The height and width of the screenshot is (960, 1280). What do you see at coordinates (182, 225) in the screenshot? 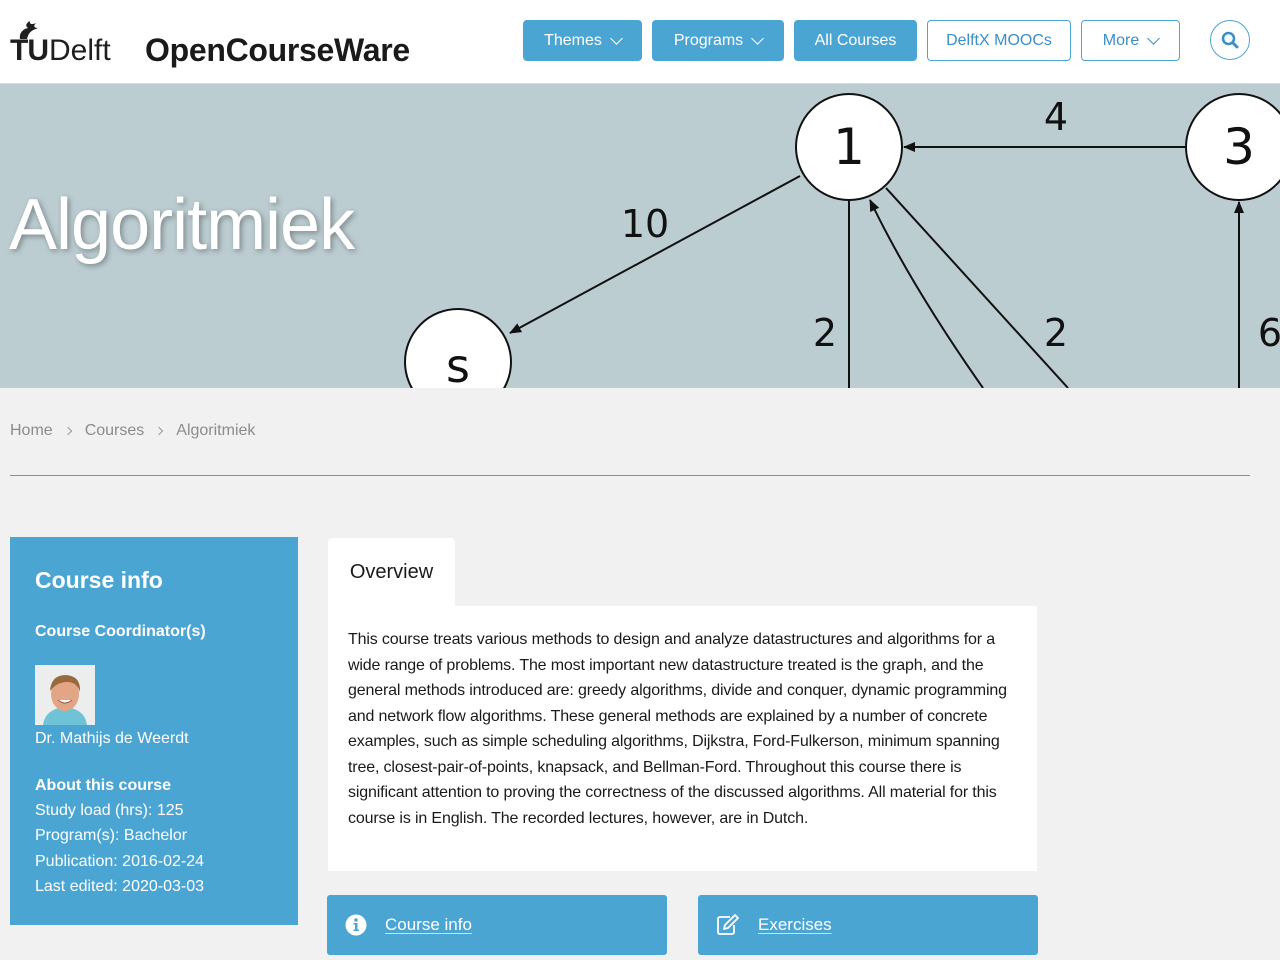
I see `course-title: Algoritmiek` at bounding box center [182, 225].